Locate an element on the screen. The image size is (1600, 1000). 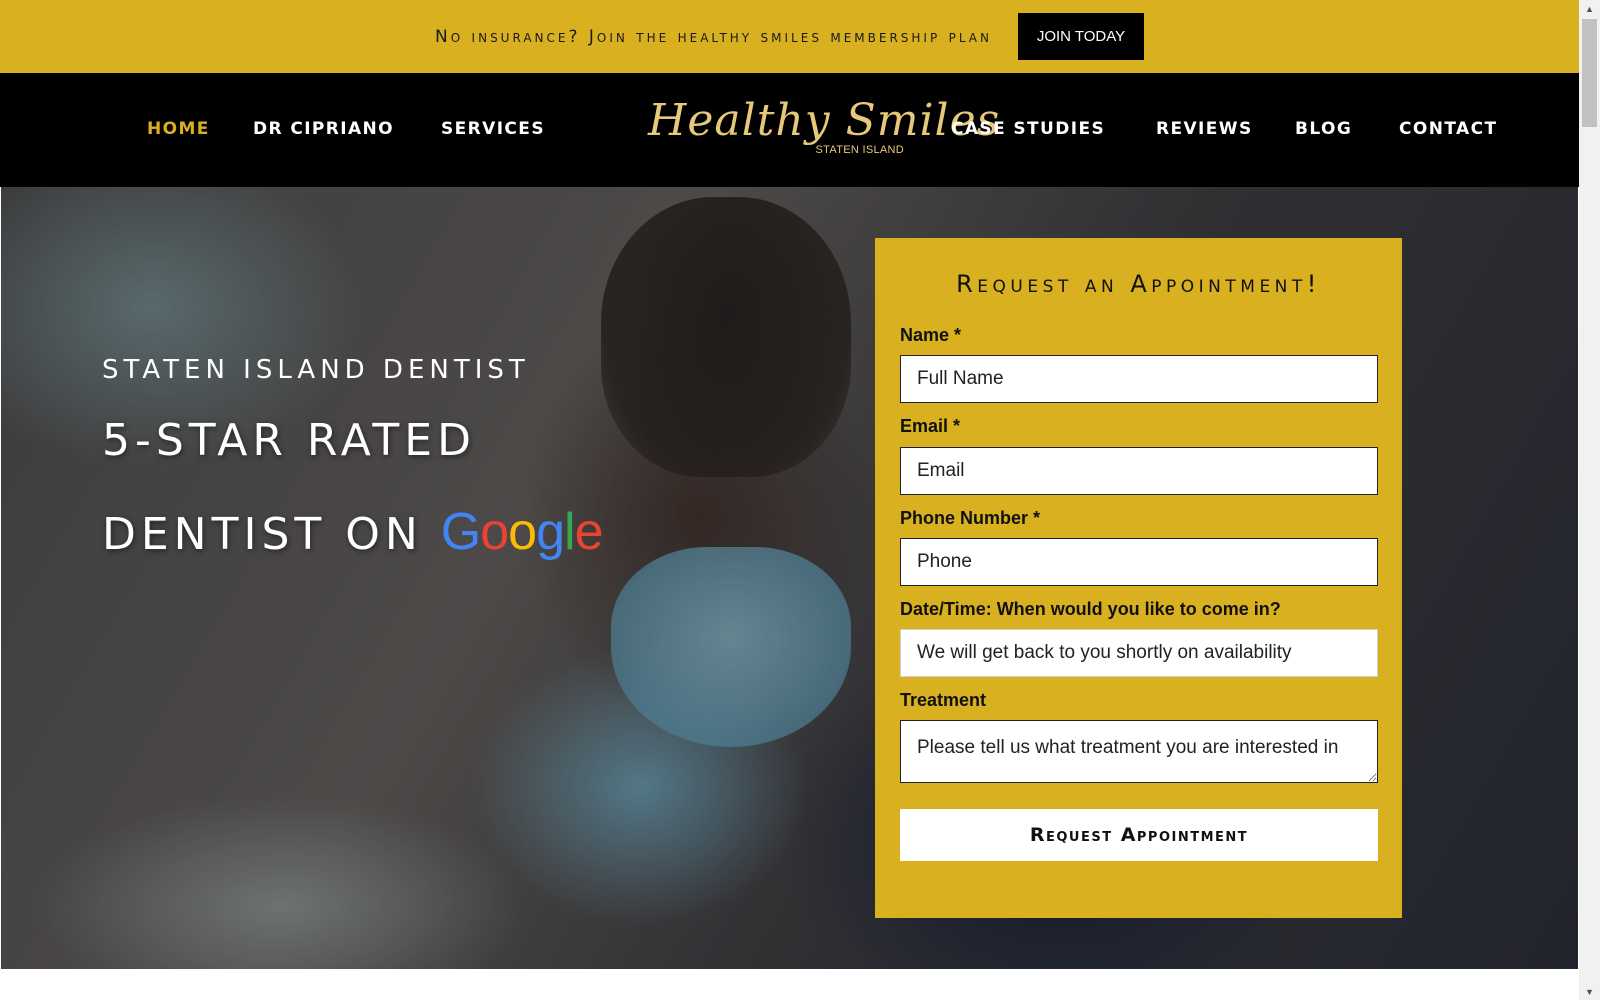
join-today-button: JOIN TODAY is located at coordinates (1081, 36).